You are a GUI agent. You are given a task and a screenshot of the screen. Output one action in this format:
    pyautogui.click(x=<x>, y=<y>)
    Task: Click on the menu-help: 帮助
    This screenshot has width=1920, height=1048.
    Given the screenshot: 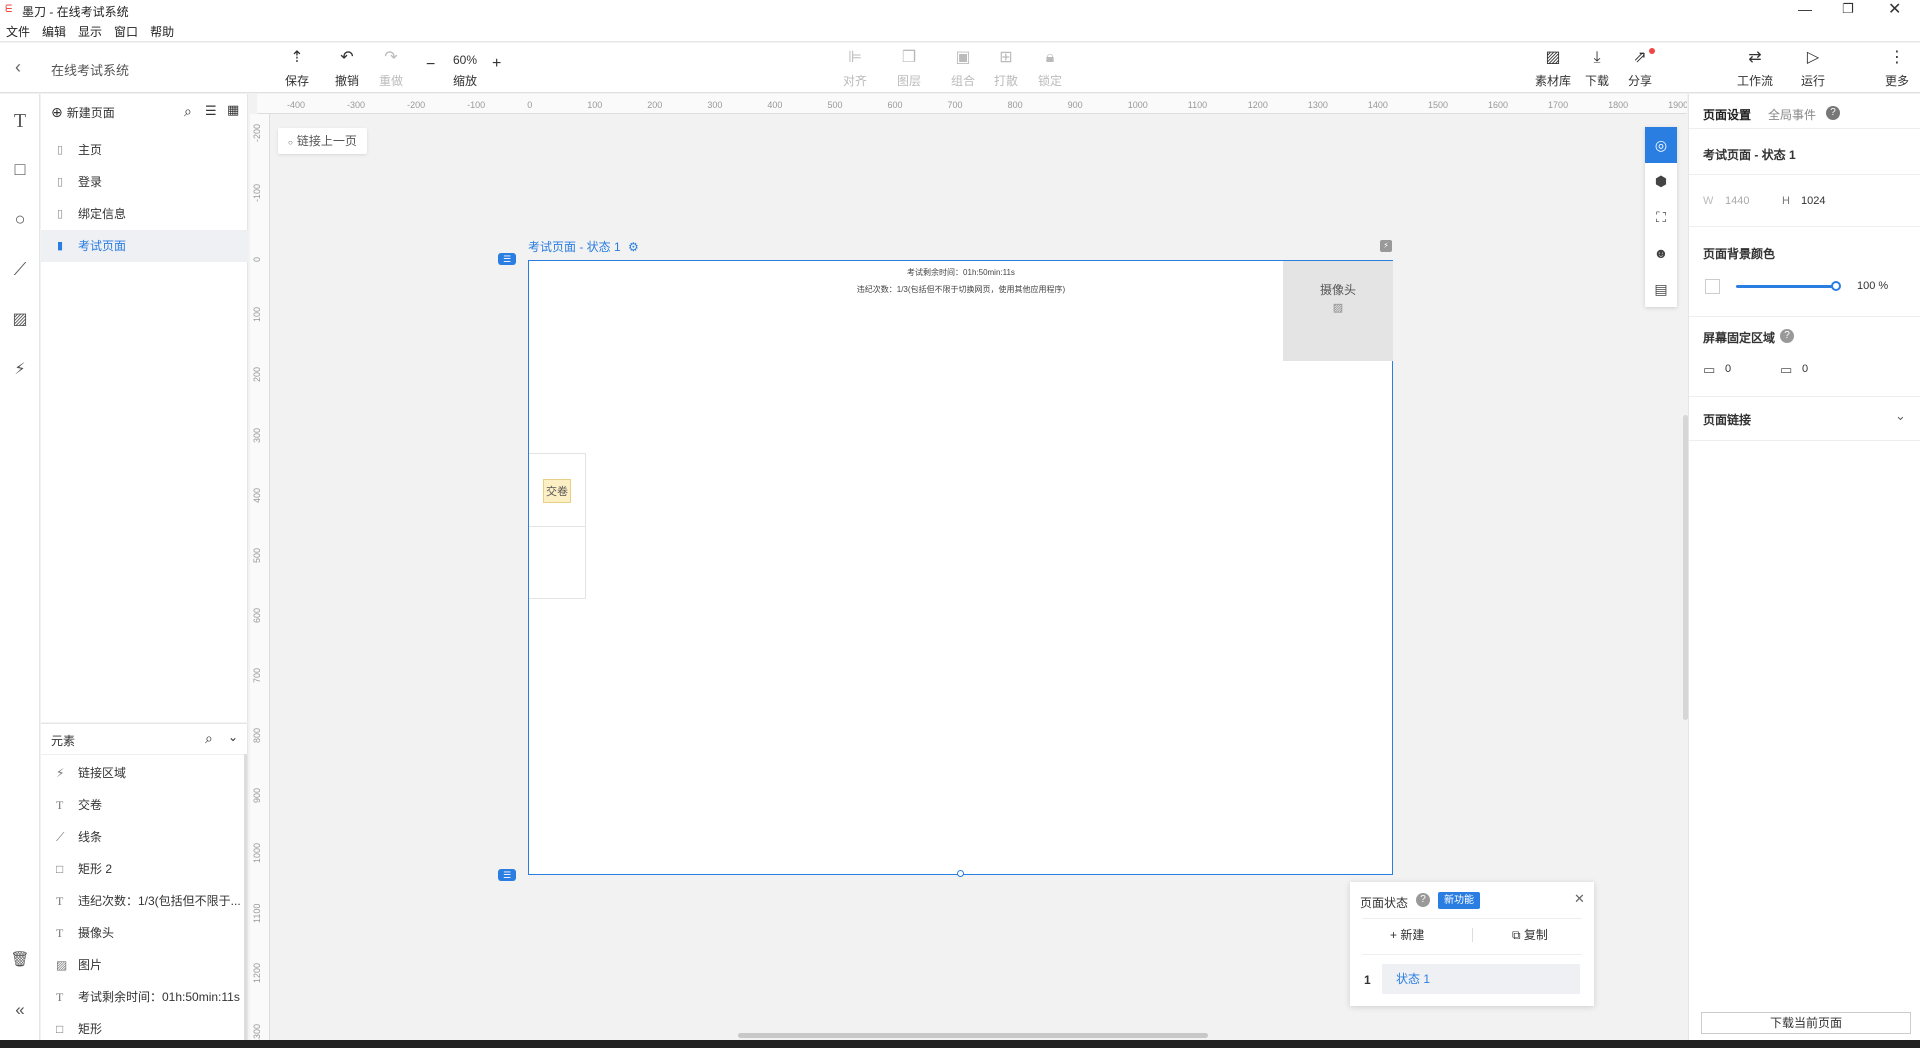 What is the action you would take?
    pyautogui.click(x=162, y=32)
    